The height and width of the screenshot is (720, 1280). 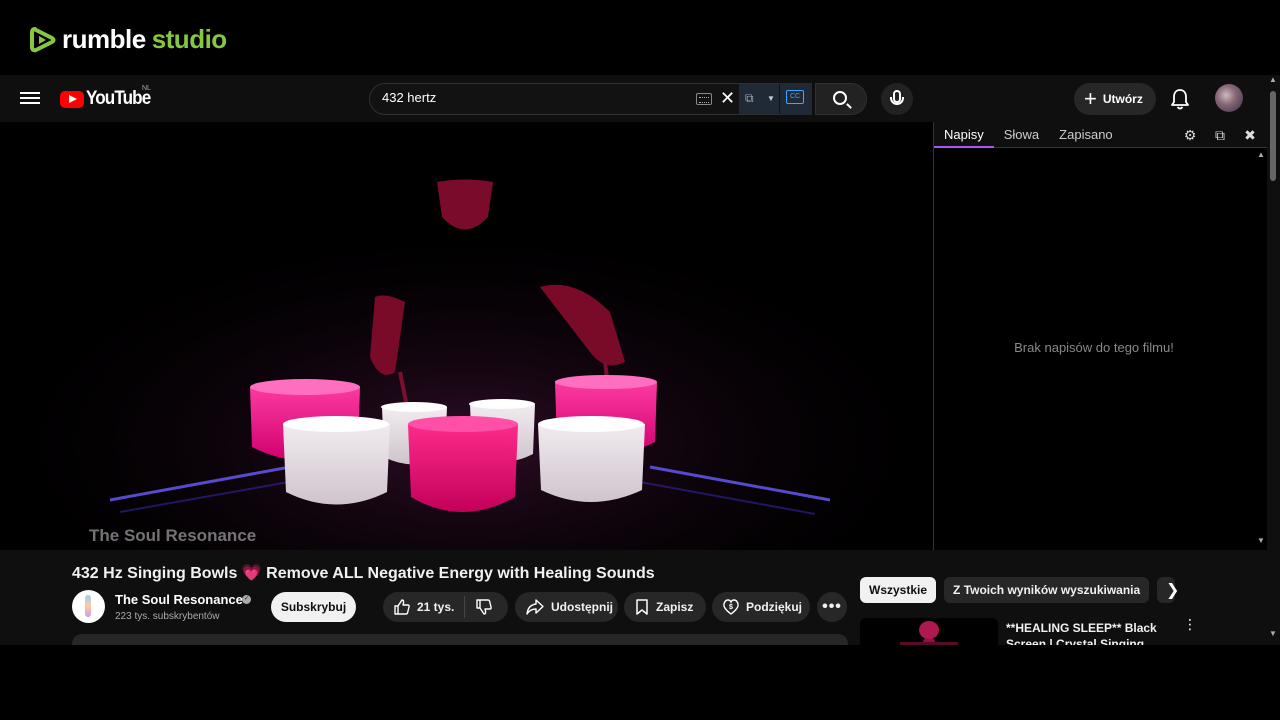 What do you see at coordinates (1090, 98) in the screenshot?
I see `plus-icon: +` at bounding box center [1090, 98].